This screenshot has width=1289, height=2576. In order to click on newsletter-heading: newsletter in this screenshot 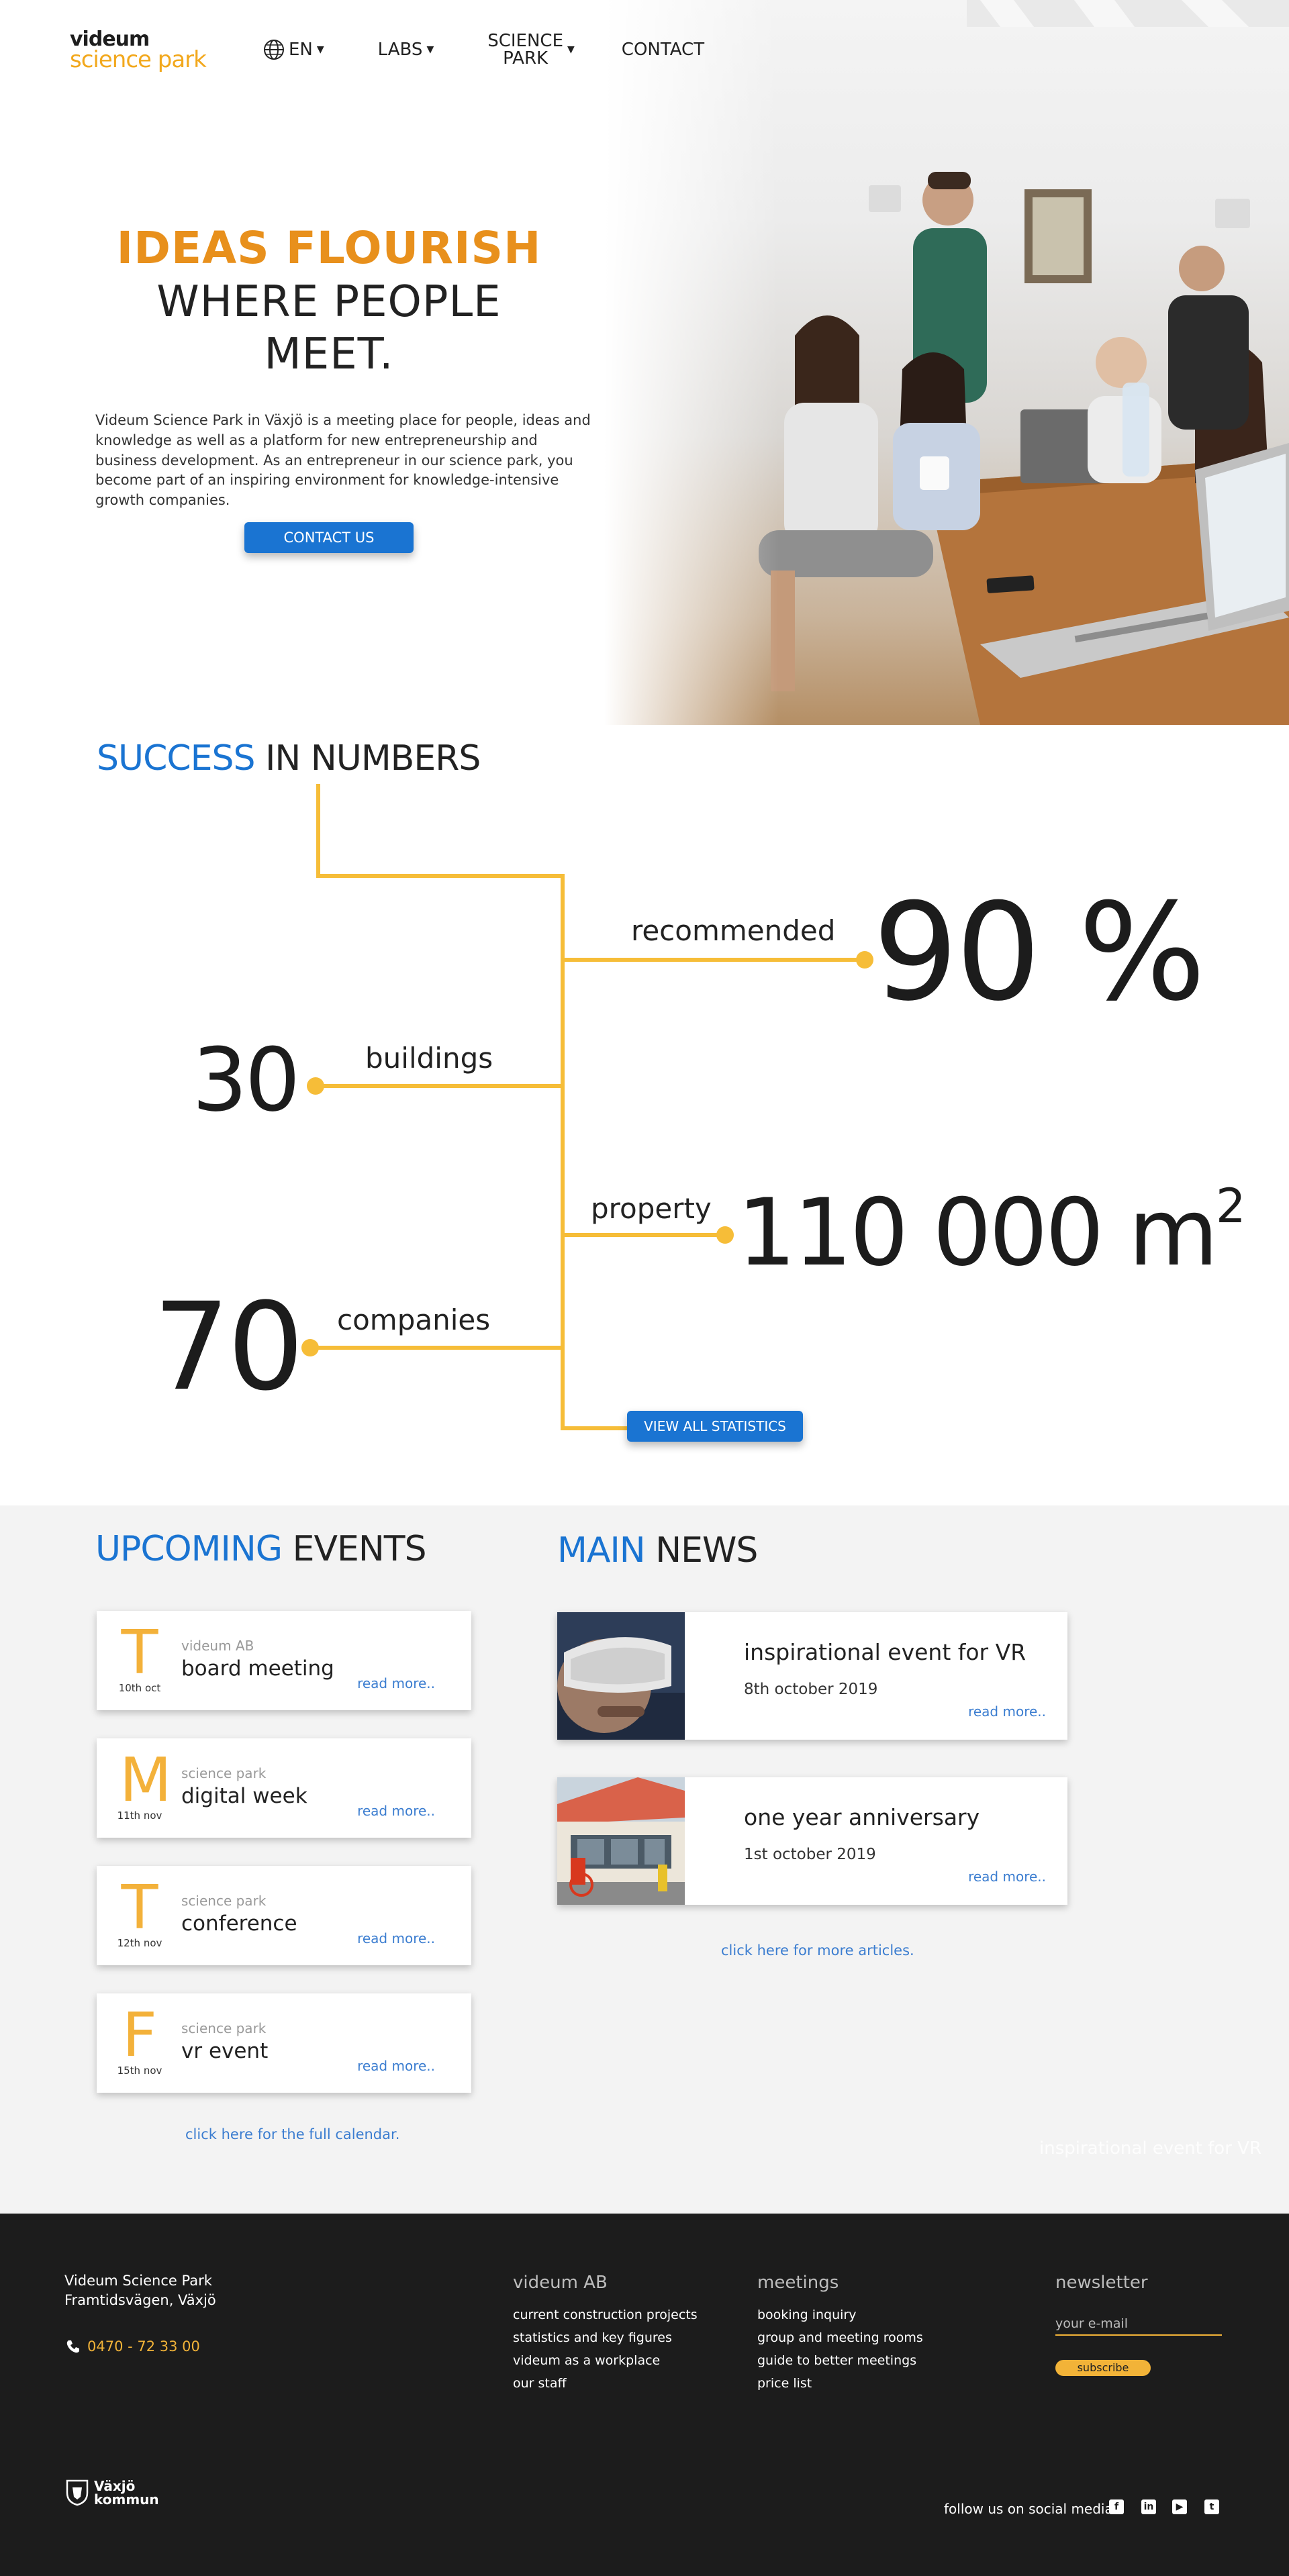, I will do `click(1101, 2283)`.